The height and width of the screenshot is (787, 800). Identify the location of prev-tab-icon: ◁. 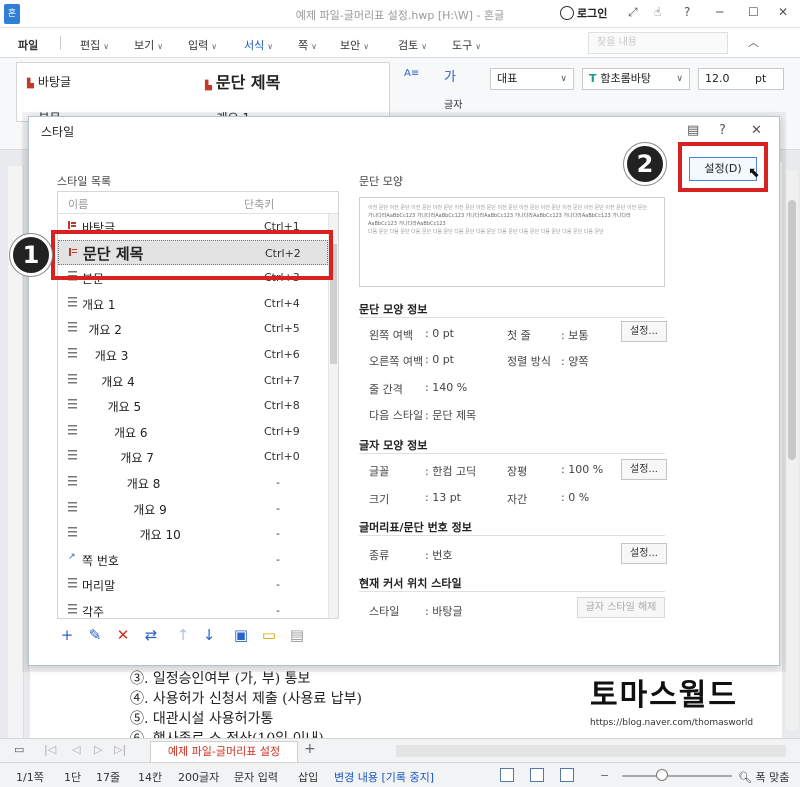
(76, 749).